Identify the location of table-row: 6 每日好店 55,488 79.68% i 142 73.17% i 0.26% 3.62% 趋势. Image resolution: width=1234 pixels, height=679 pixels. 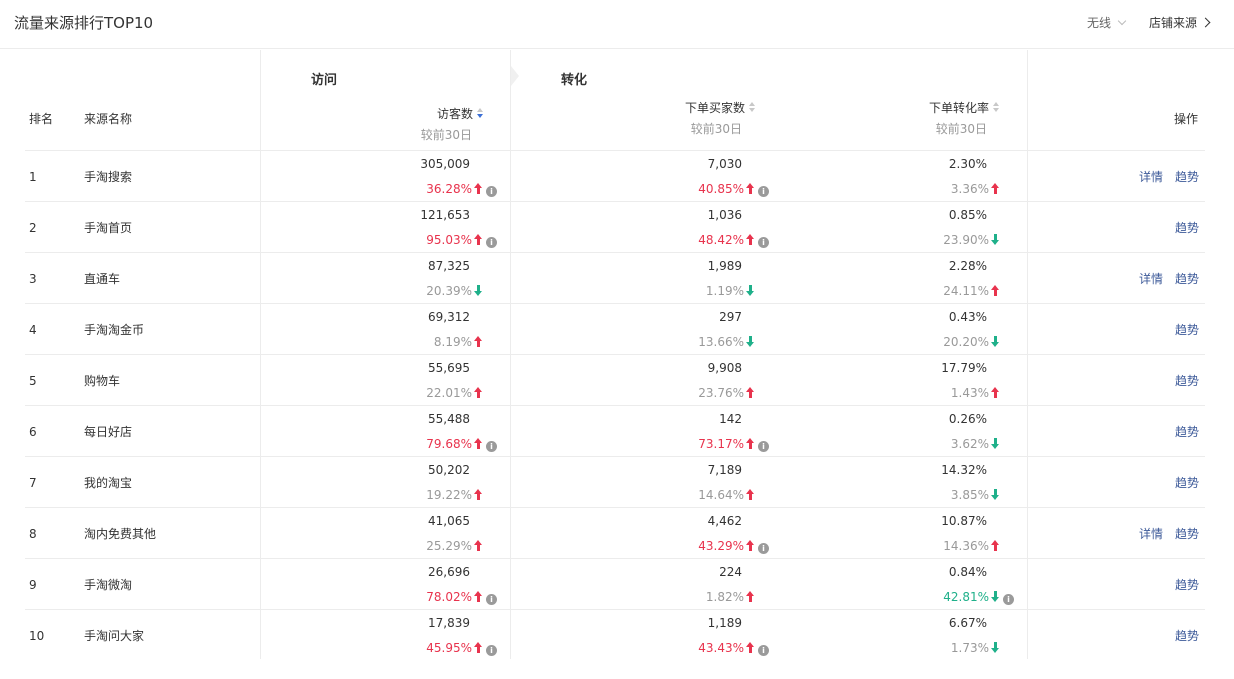
(617, 431).